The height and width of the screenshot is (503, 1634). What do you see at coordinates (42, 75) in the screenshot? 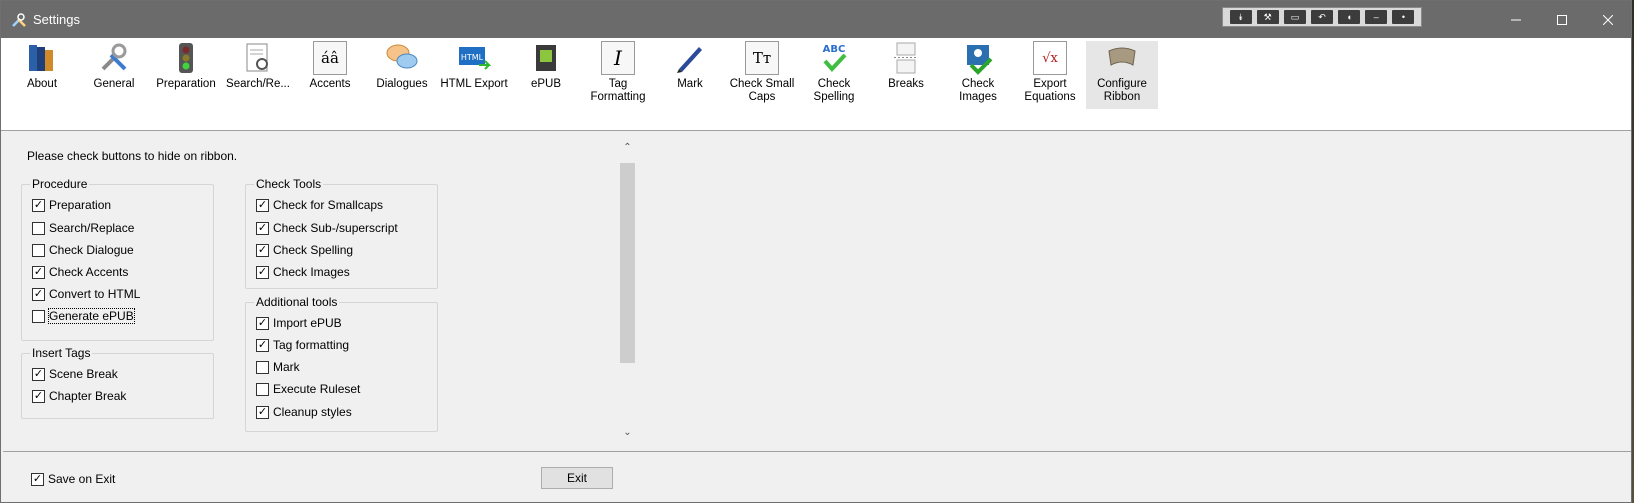
I see `ribbon-about-button: About` at bounding box center [42, 75].